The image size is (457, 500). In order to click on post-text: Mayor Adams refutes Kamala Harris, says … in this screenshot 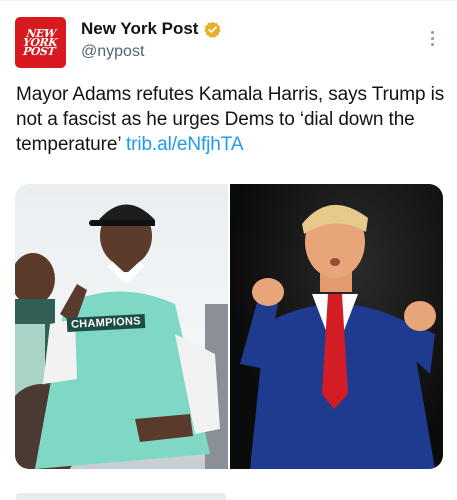, I will do `click(231, 119)`.